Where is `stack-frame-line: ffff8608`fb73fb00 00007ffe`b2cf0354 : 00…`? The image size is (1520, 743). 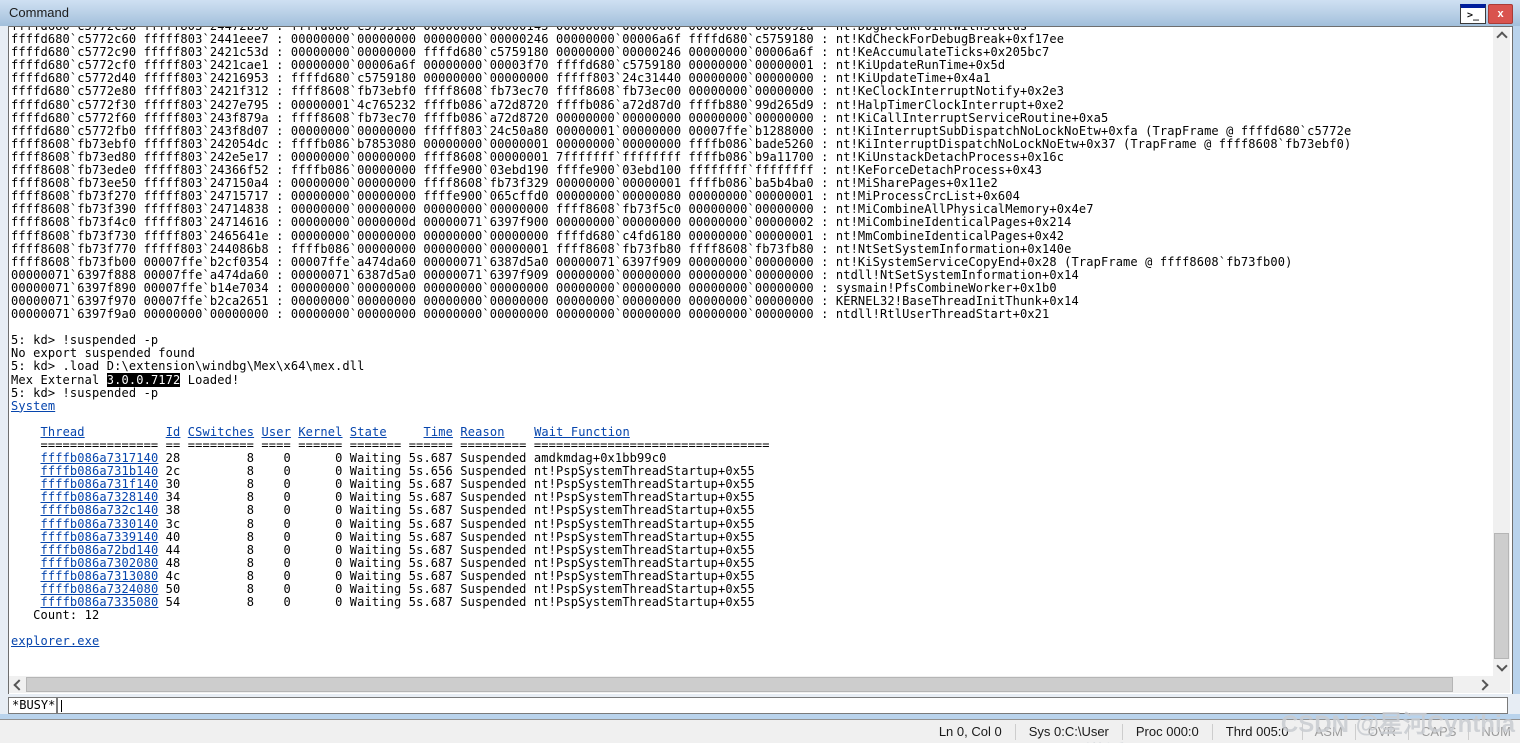
stack-frame-line: ffff8608`fb73fb00 00007ffe`b2cf0354 : 00… is located at coordinates (652, 261).